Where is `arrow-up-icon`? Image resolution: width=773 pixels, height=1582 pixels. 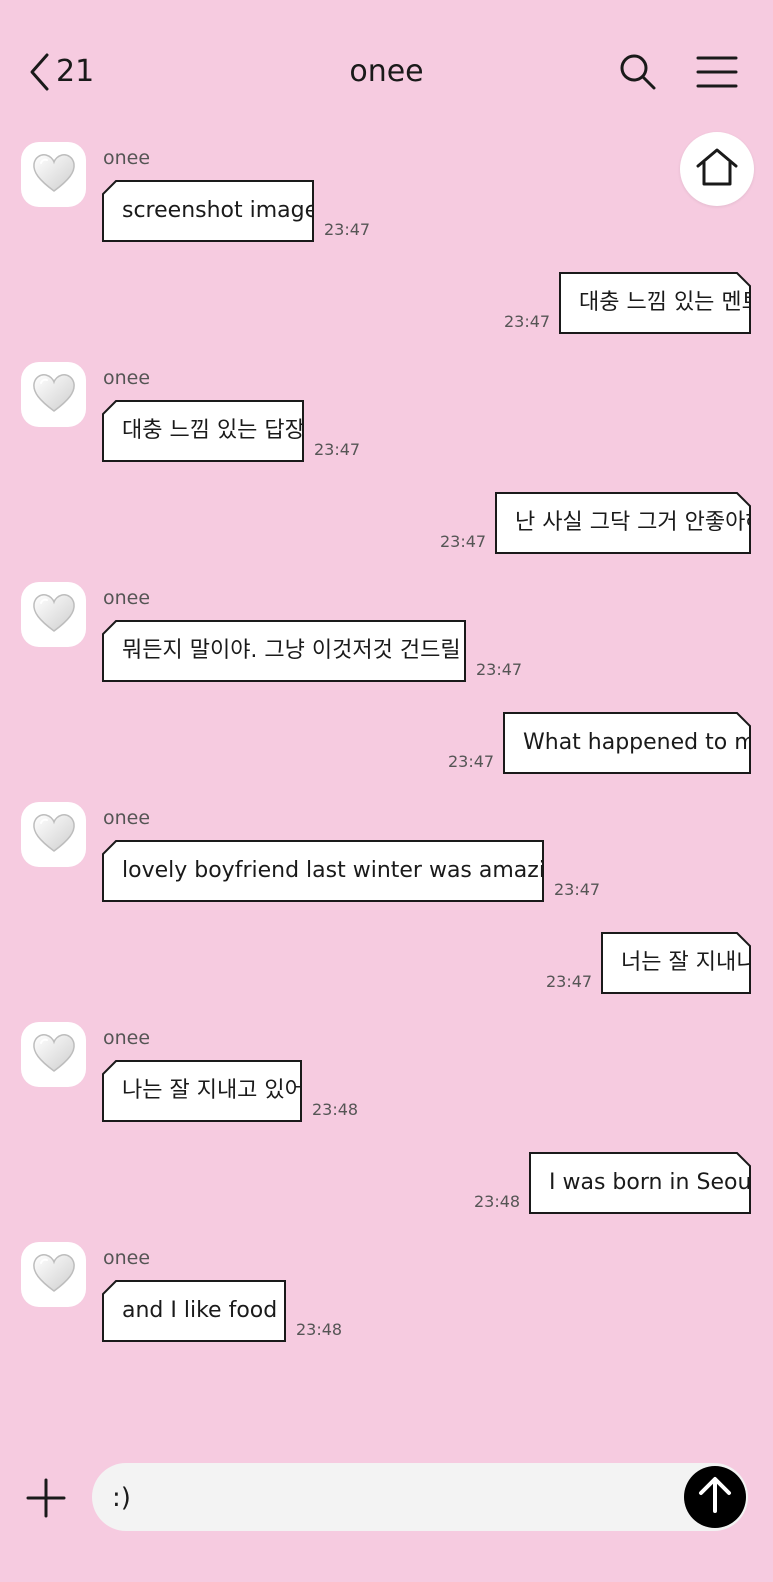
arrow-up-icon is located at coordinates (715, 1497).